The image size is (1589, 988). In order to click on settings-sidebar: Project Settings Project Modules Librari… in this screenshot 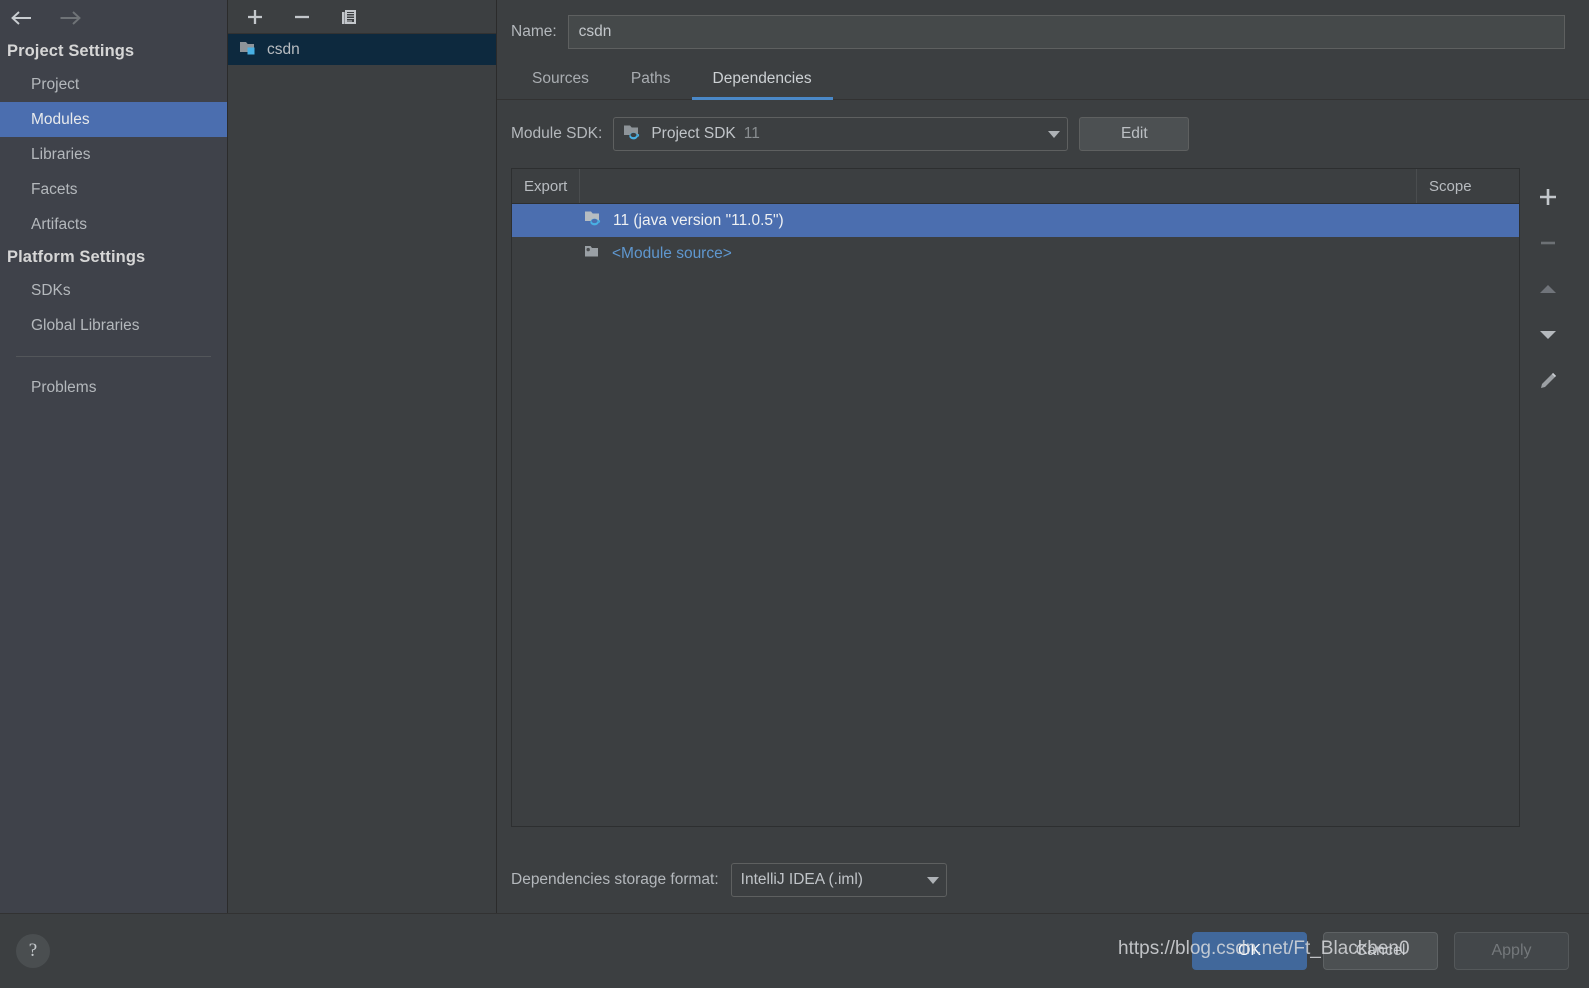, I will do `click(114, 456)`.